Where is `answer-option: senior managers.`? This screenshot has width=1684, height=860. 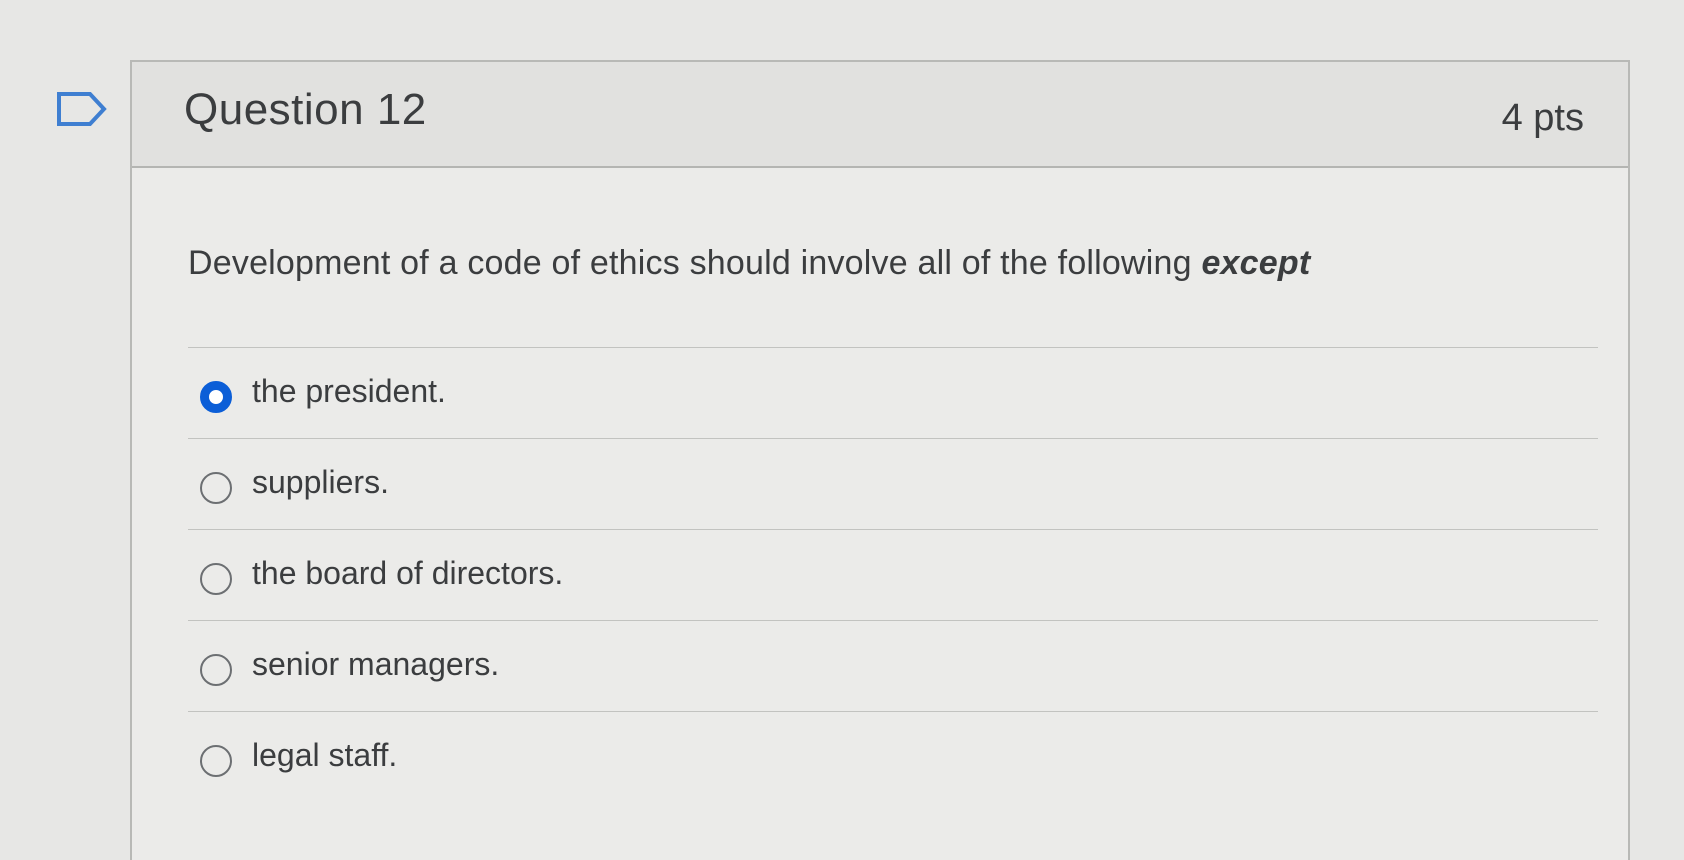 answer-option: senior managers. is located at coordinates (893, 665).